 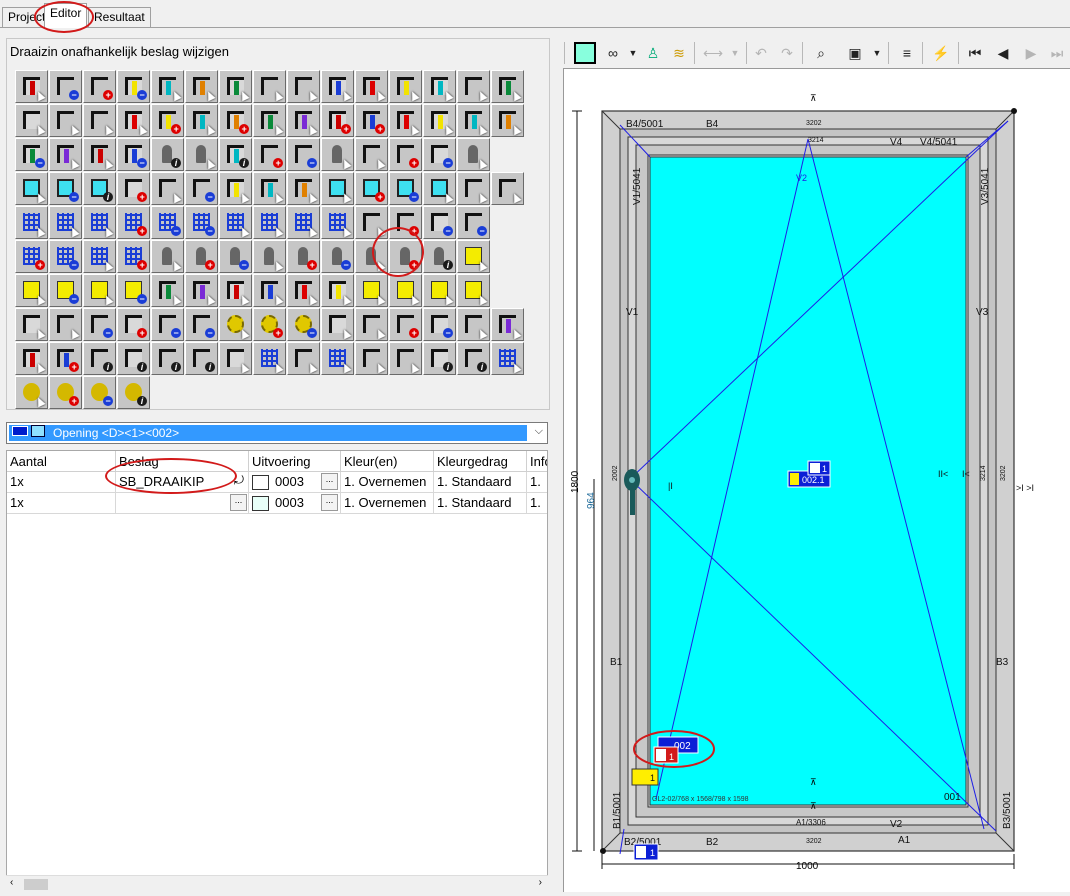 I want to click on coins-plus-icon: +, so click(x=65, y=392).